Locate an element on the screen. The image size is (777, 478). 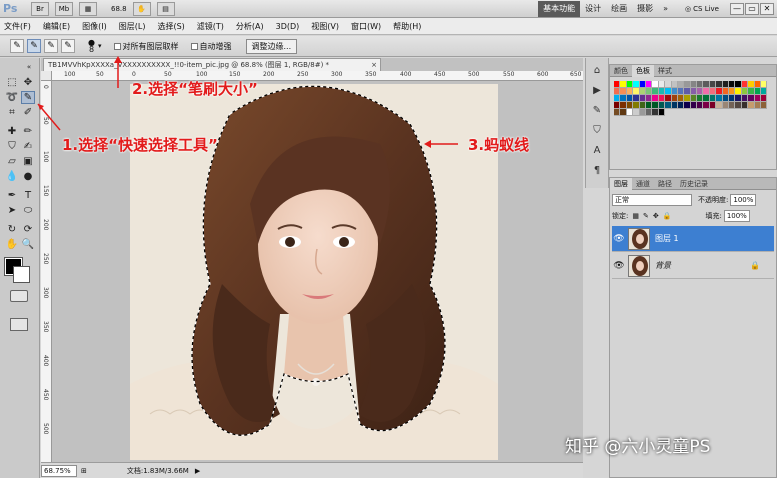
move-tool-icon: ✥ is located at coordinates (28, 82).